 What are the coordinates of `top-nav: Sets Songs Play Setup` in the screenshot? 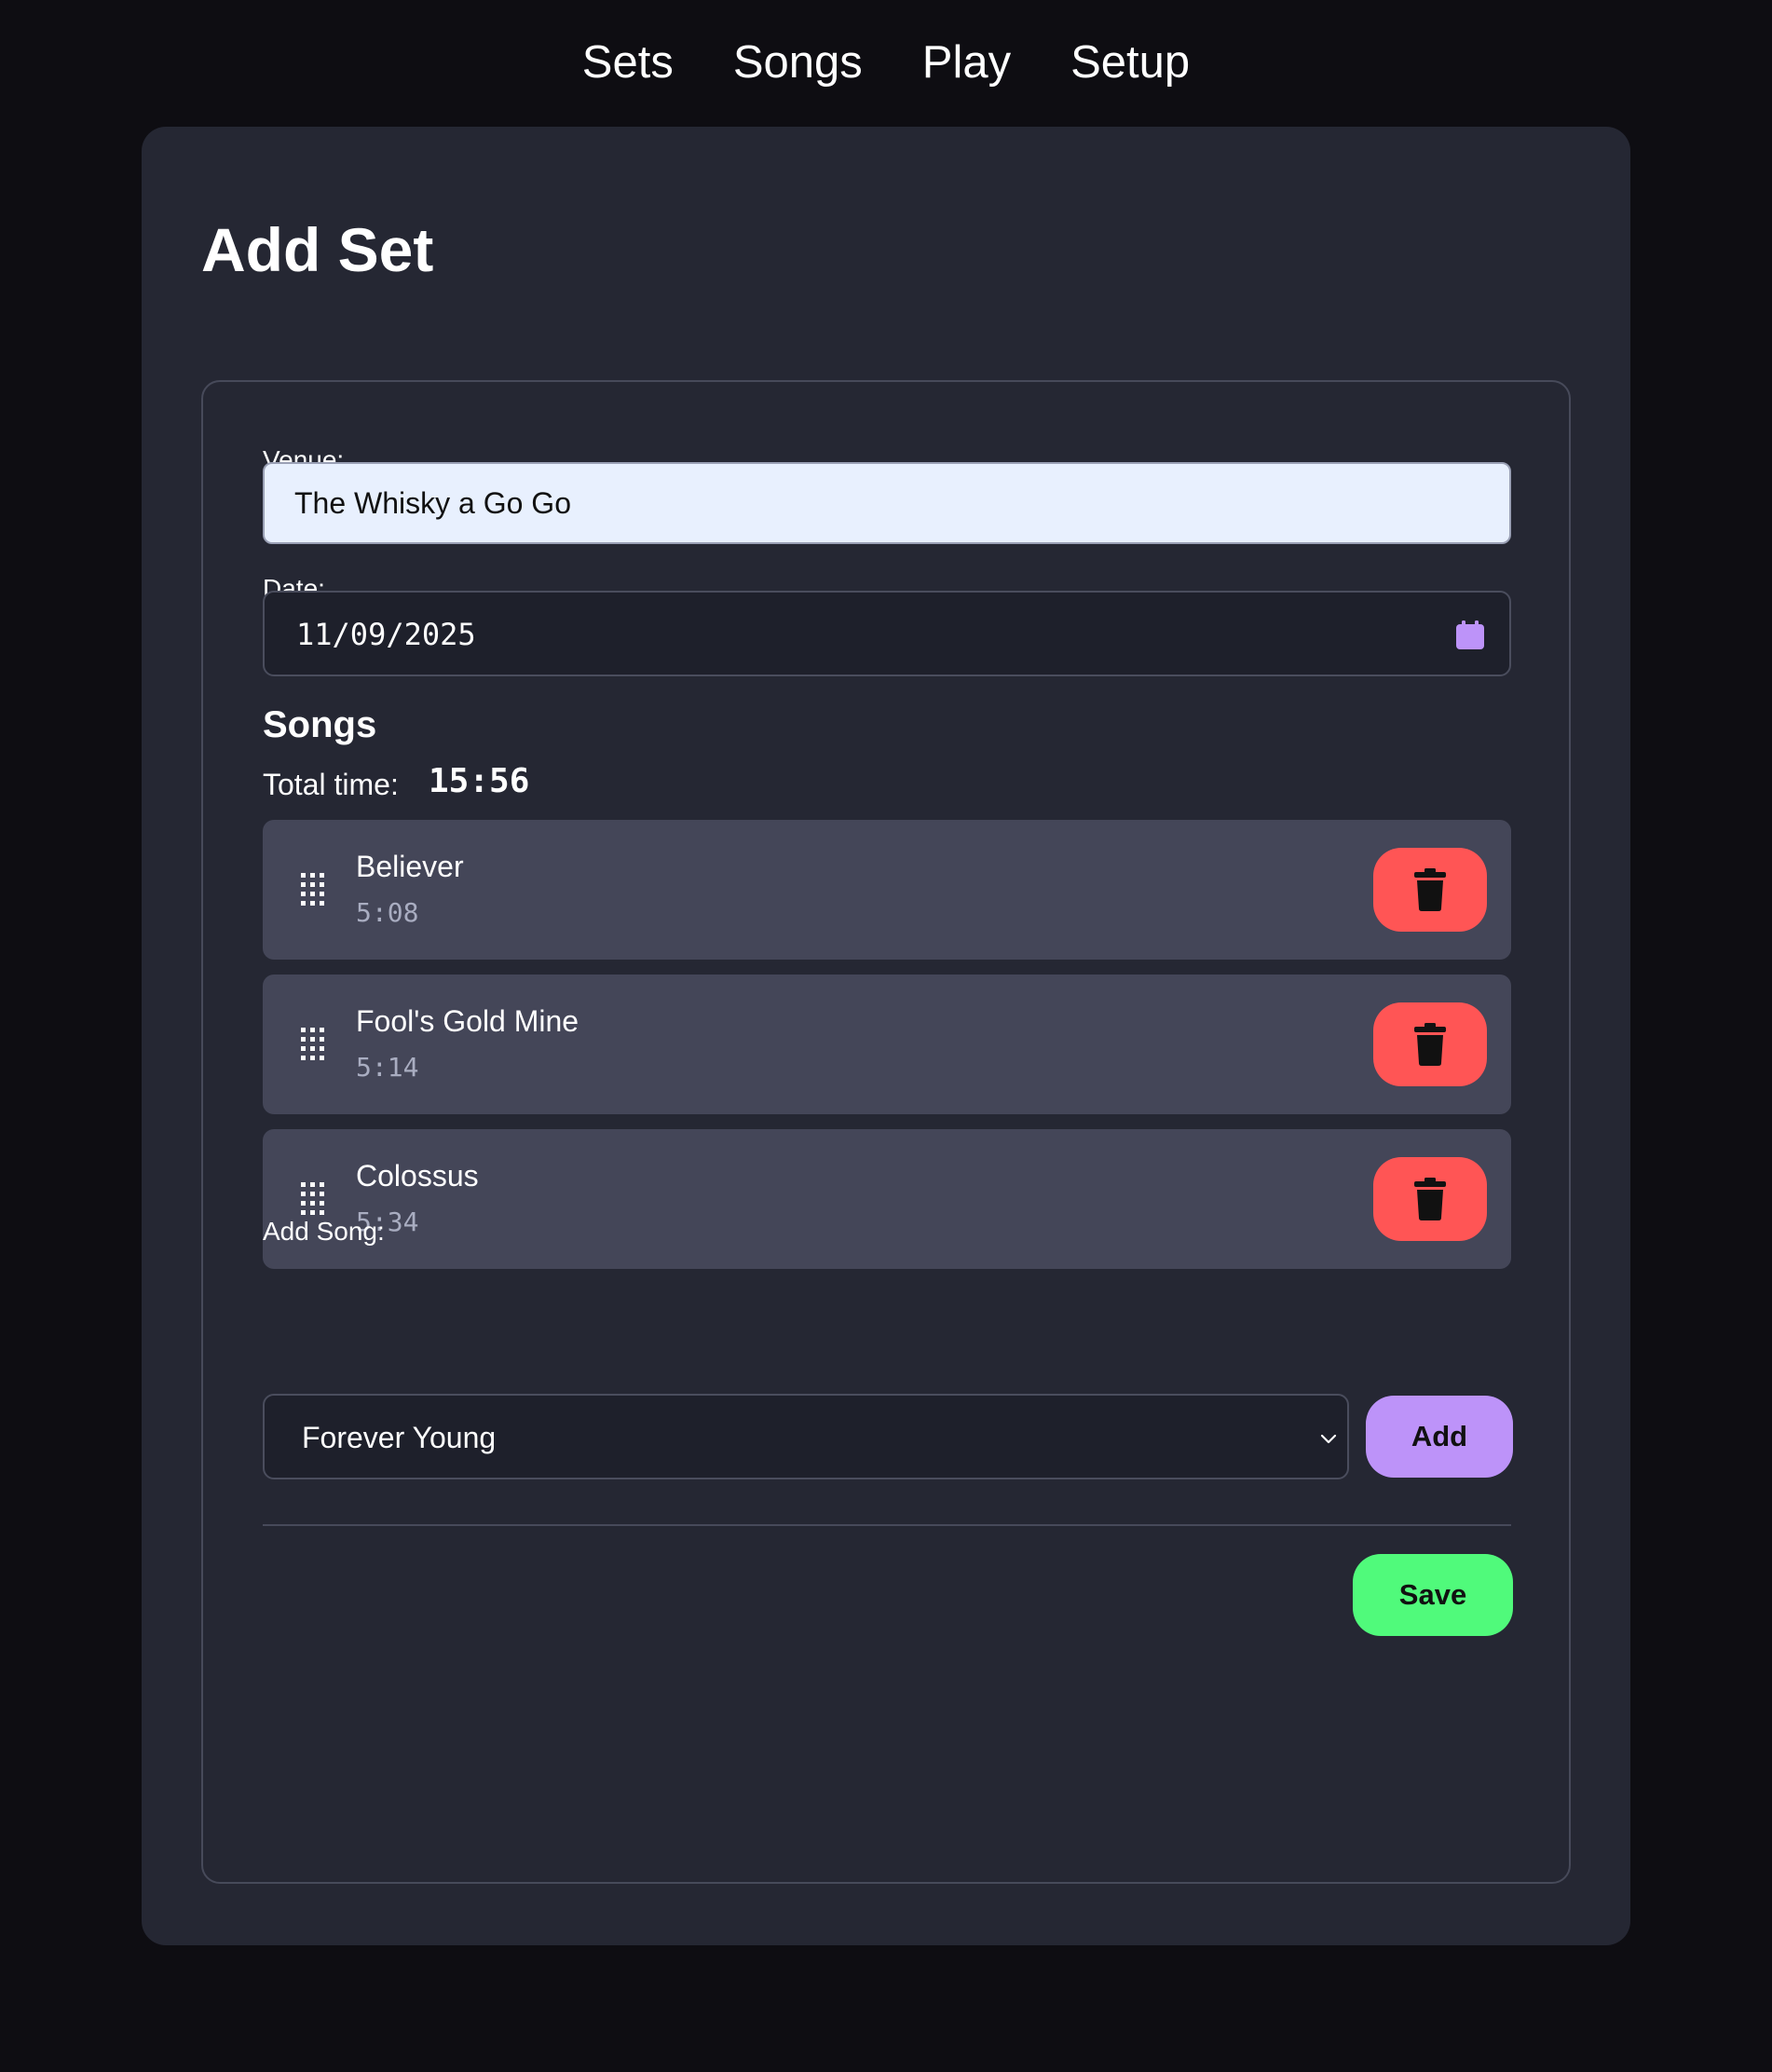 It's located at (886, 62).